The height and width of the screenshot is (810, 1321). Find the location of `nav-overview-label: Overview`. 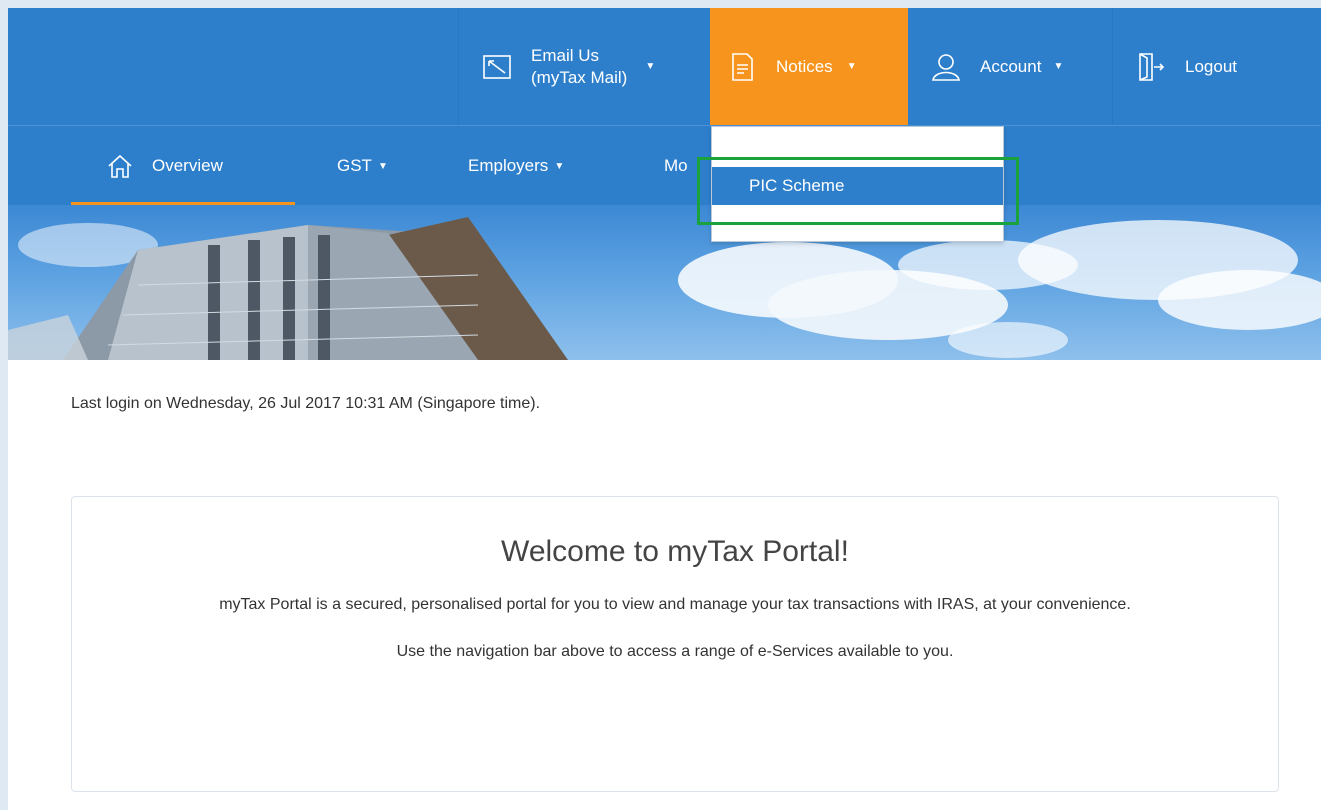

nav-overview-label: Overview is located at coordinates (187, 165).